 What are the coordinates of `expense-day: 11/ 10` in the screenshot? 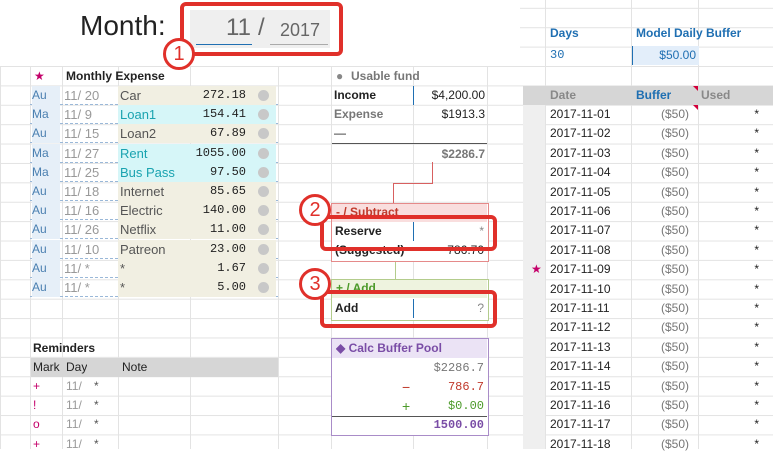 It's located at (90, 249).